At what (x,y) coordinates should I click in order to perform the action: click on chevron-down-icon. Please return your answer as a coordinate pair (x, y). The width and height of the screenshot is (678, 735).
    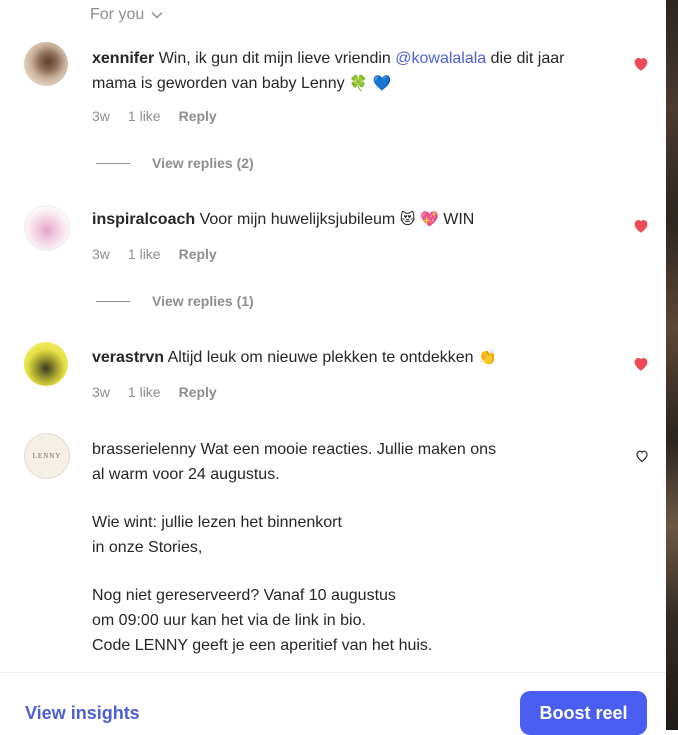
    Looking at the image, I should click on (157, 15).